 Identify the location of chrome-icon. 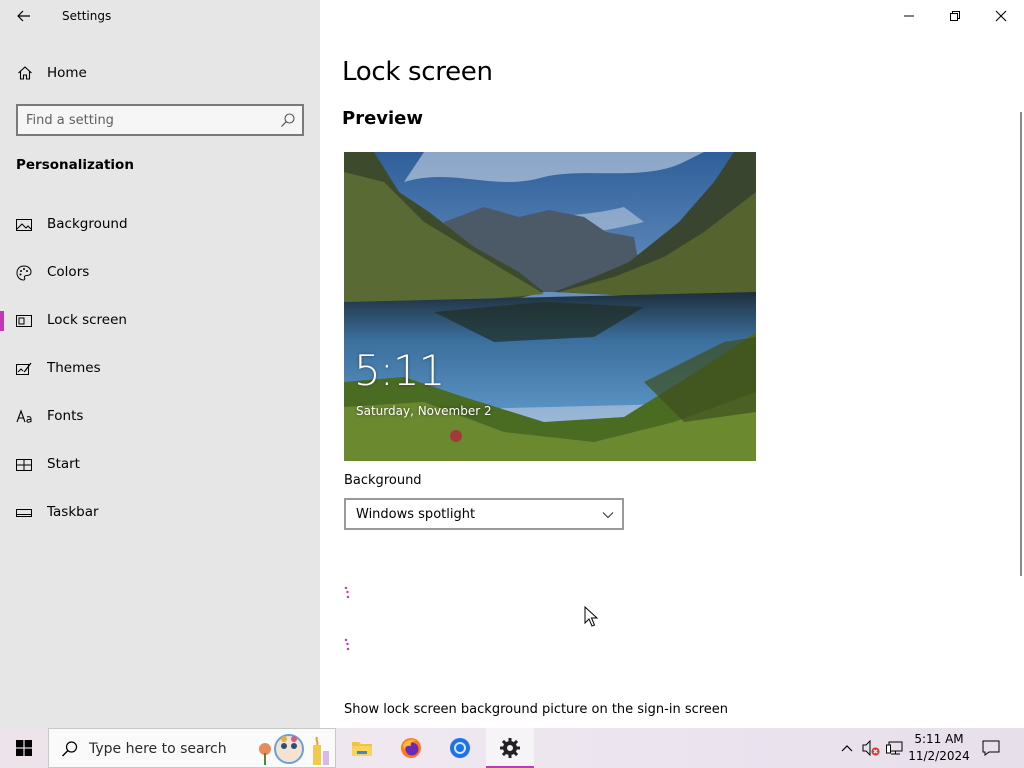
(460, 748).